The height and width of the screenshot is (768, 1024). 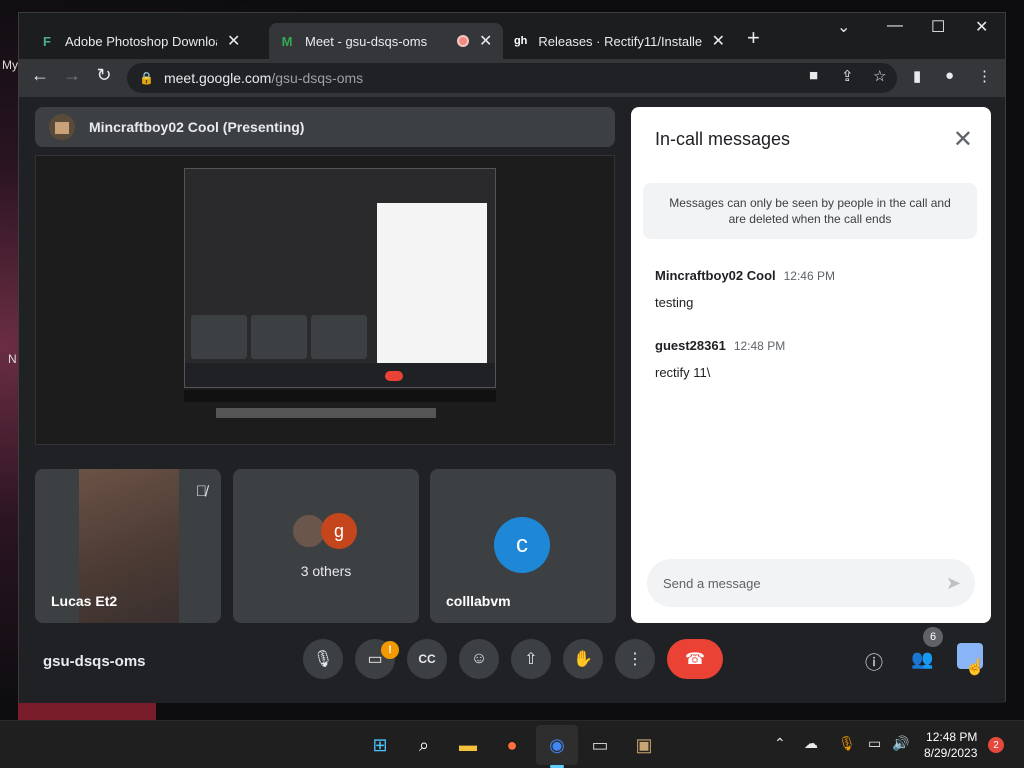 I want to click on present-button: ⇧, so click(x=531, y=659).